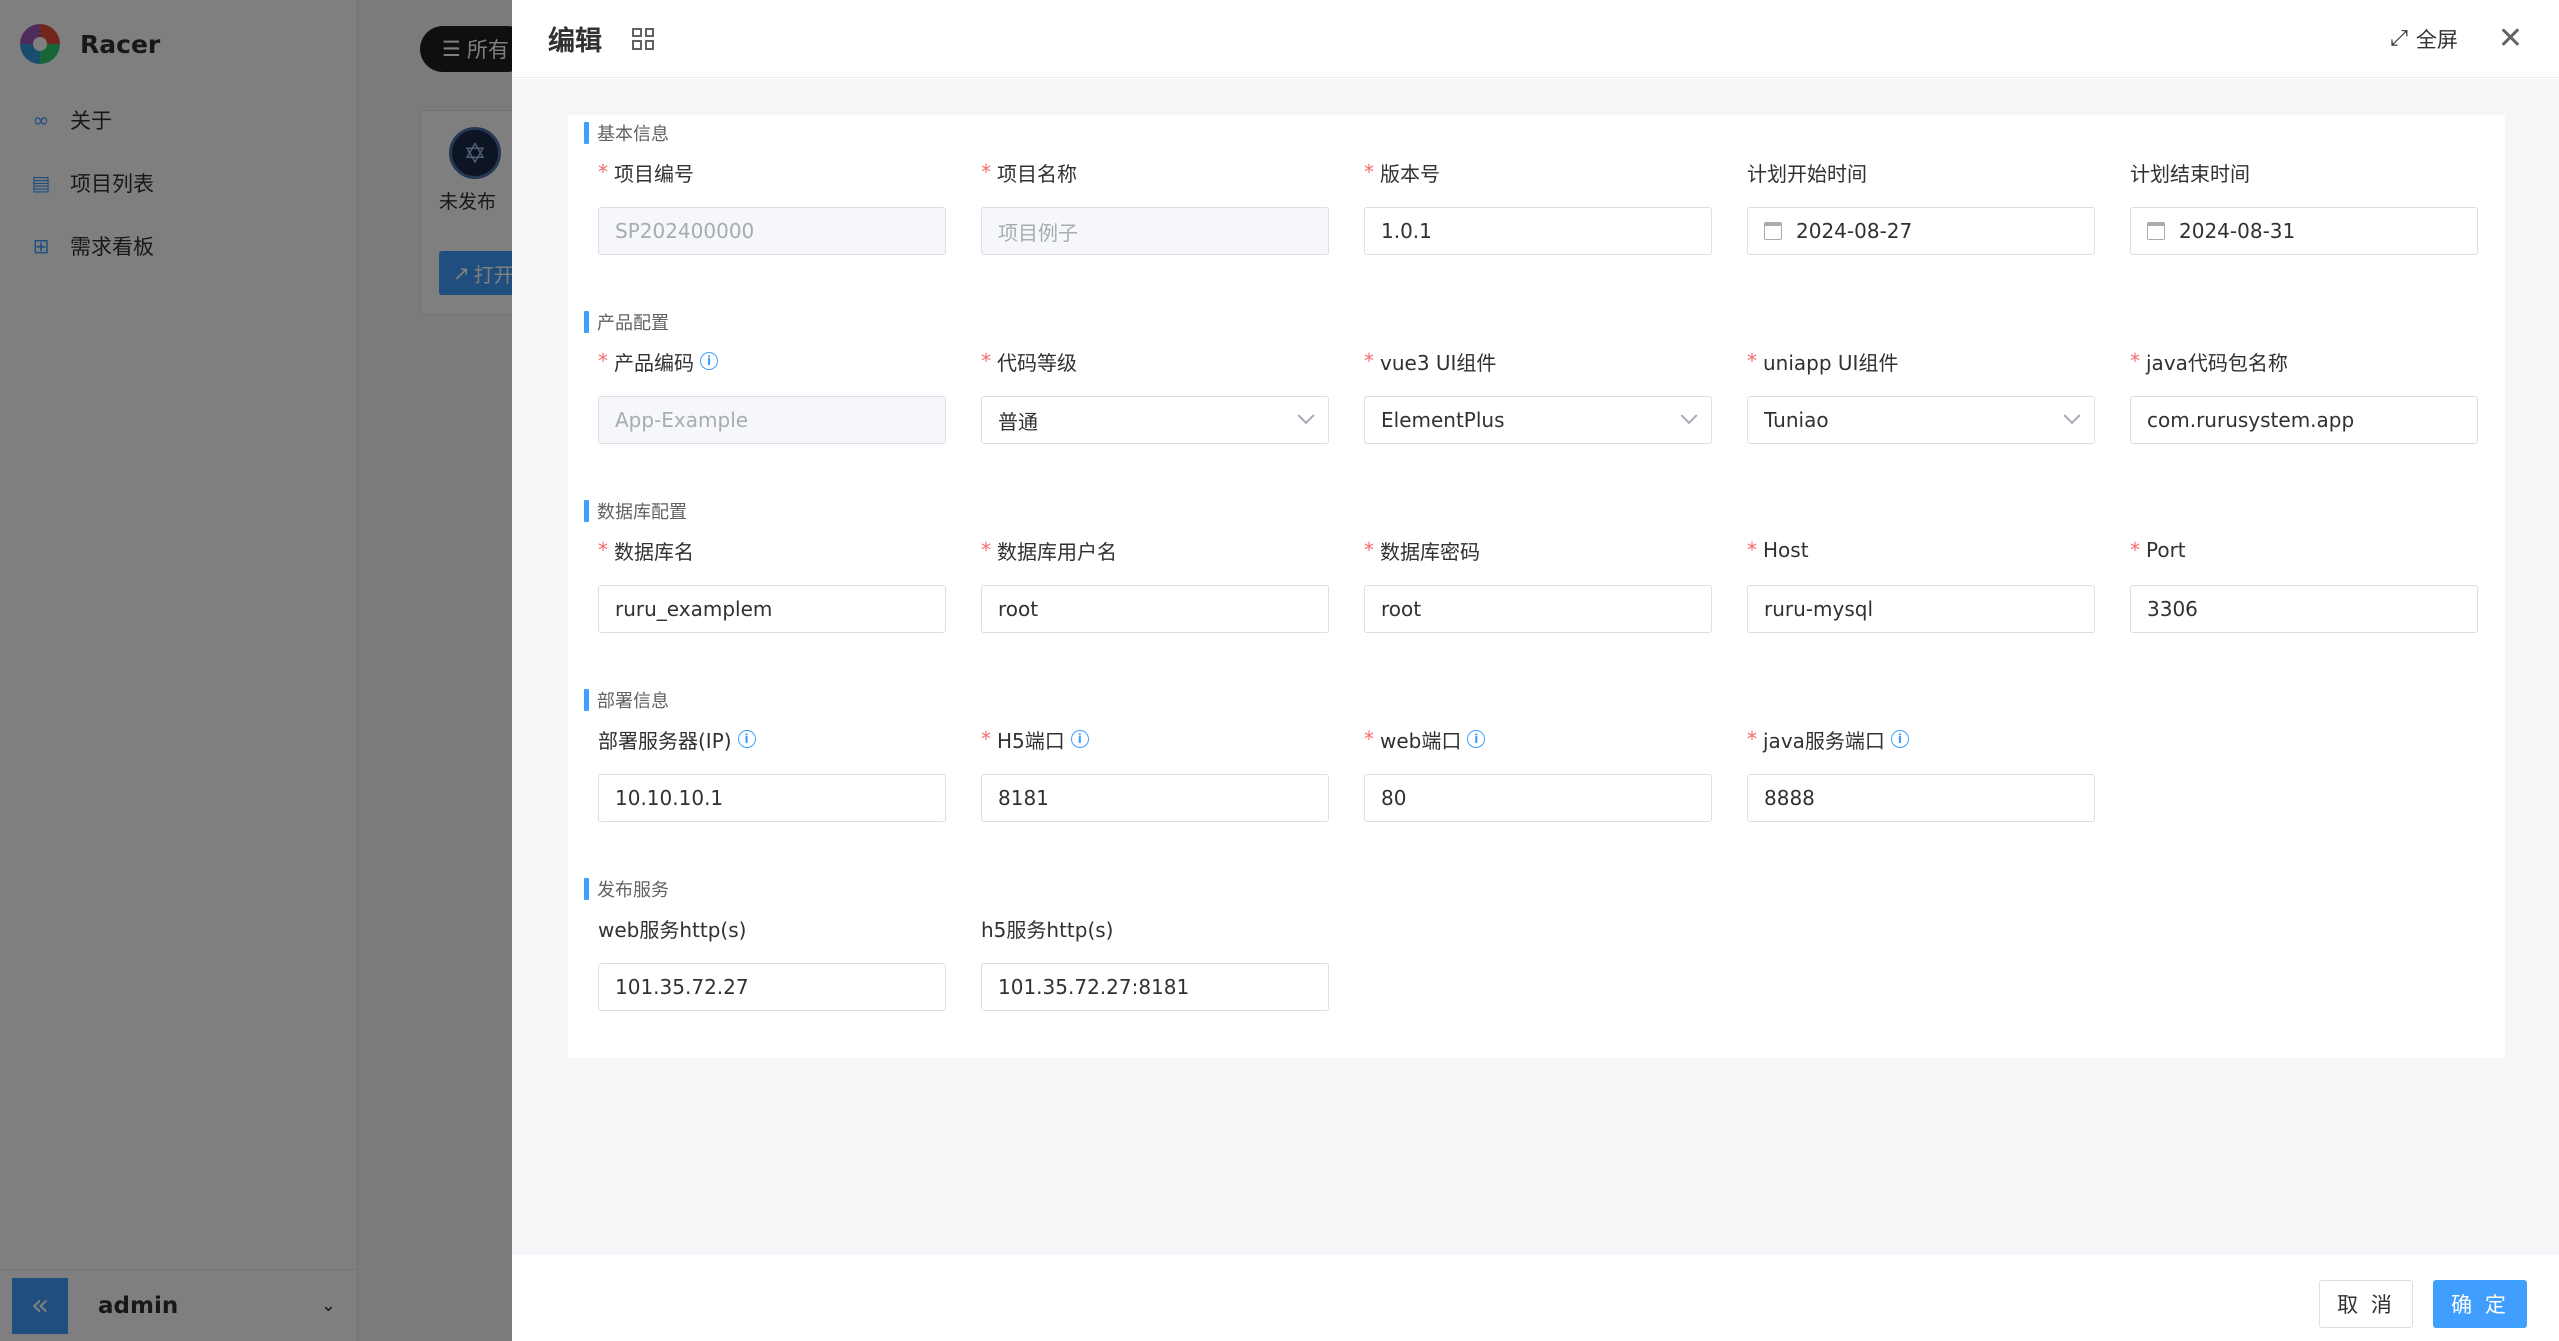  Describe the element at coordinates (1921, 420) in the screenshot. I see `uniapp-ui-select: Tuniao` at that location.